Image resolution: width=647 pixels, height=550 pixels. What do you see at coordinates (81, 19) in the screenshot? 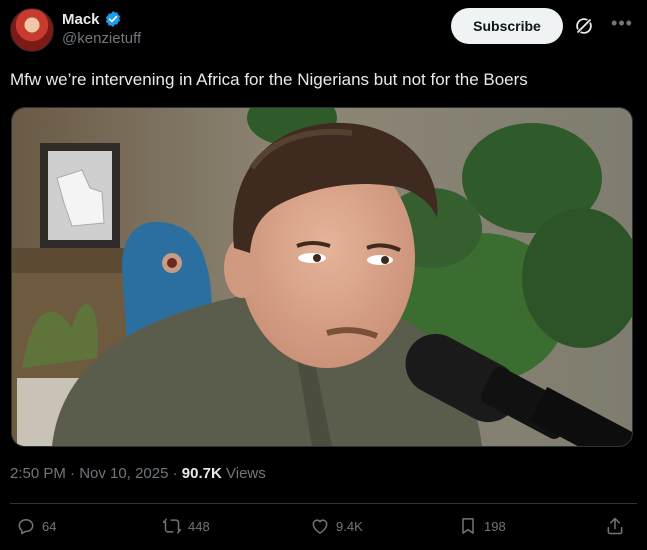
I see `author-name: Mack` at bounding box center [81, 19].